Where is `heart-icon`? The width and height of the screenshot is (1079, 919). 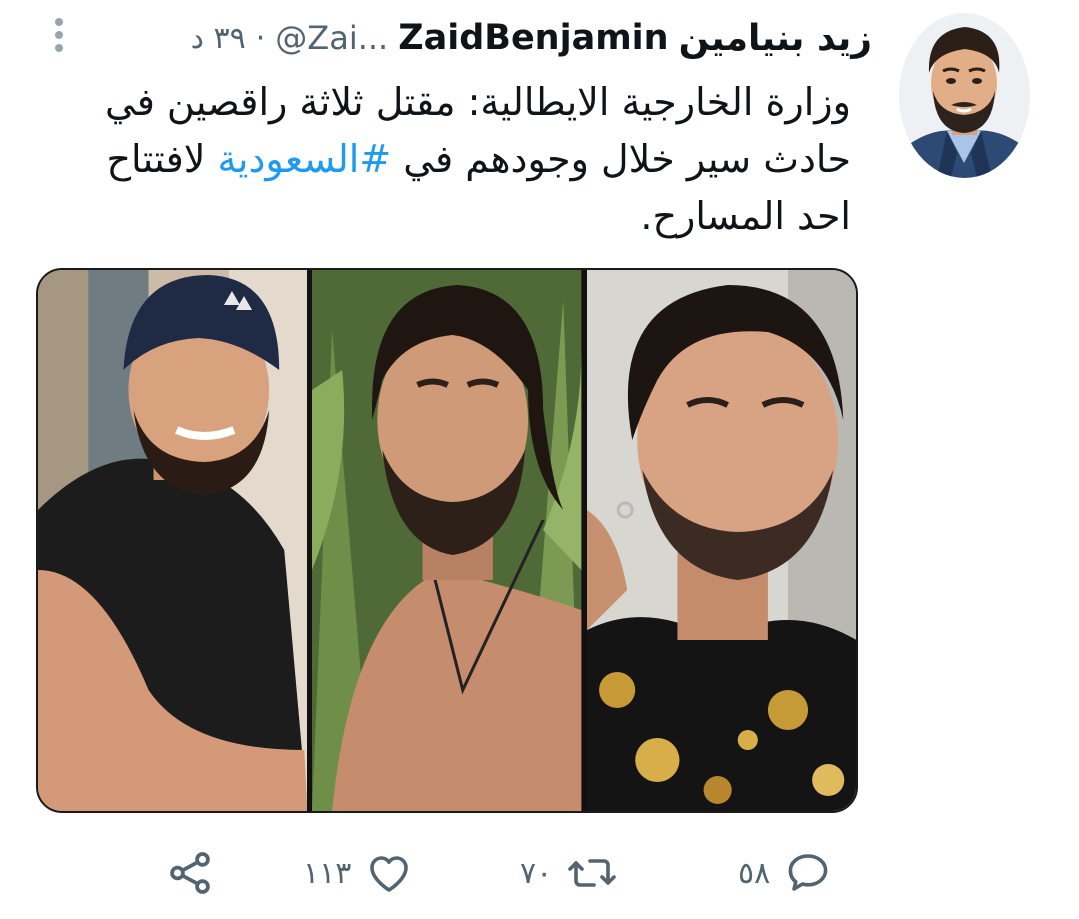
heart-icon is located at coordinates (389, 873).